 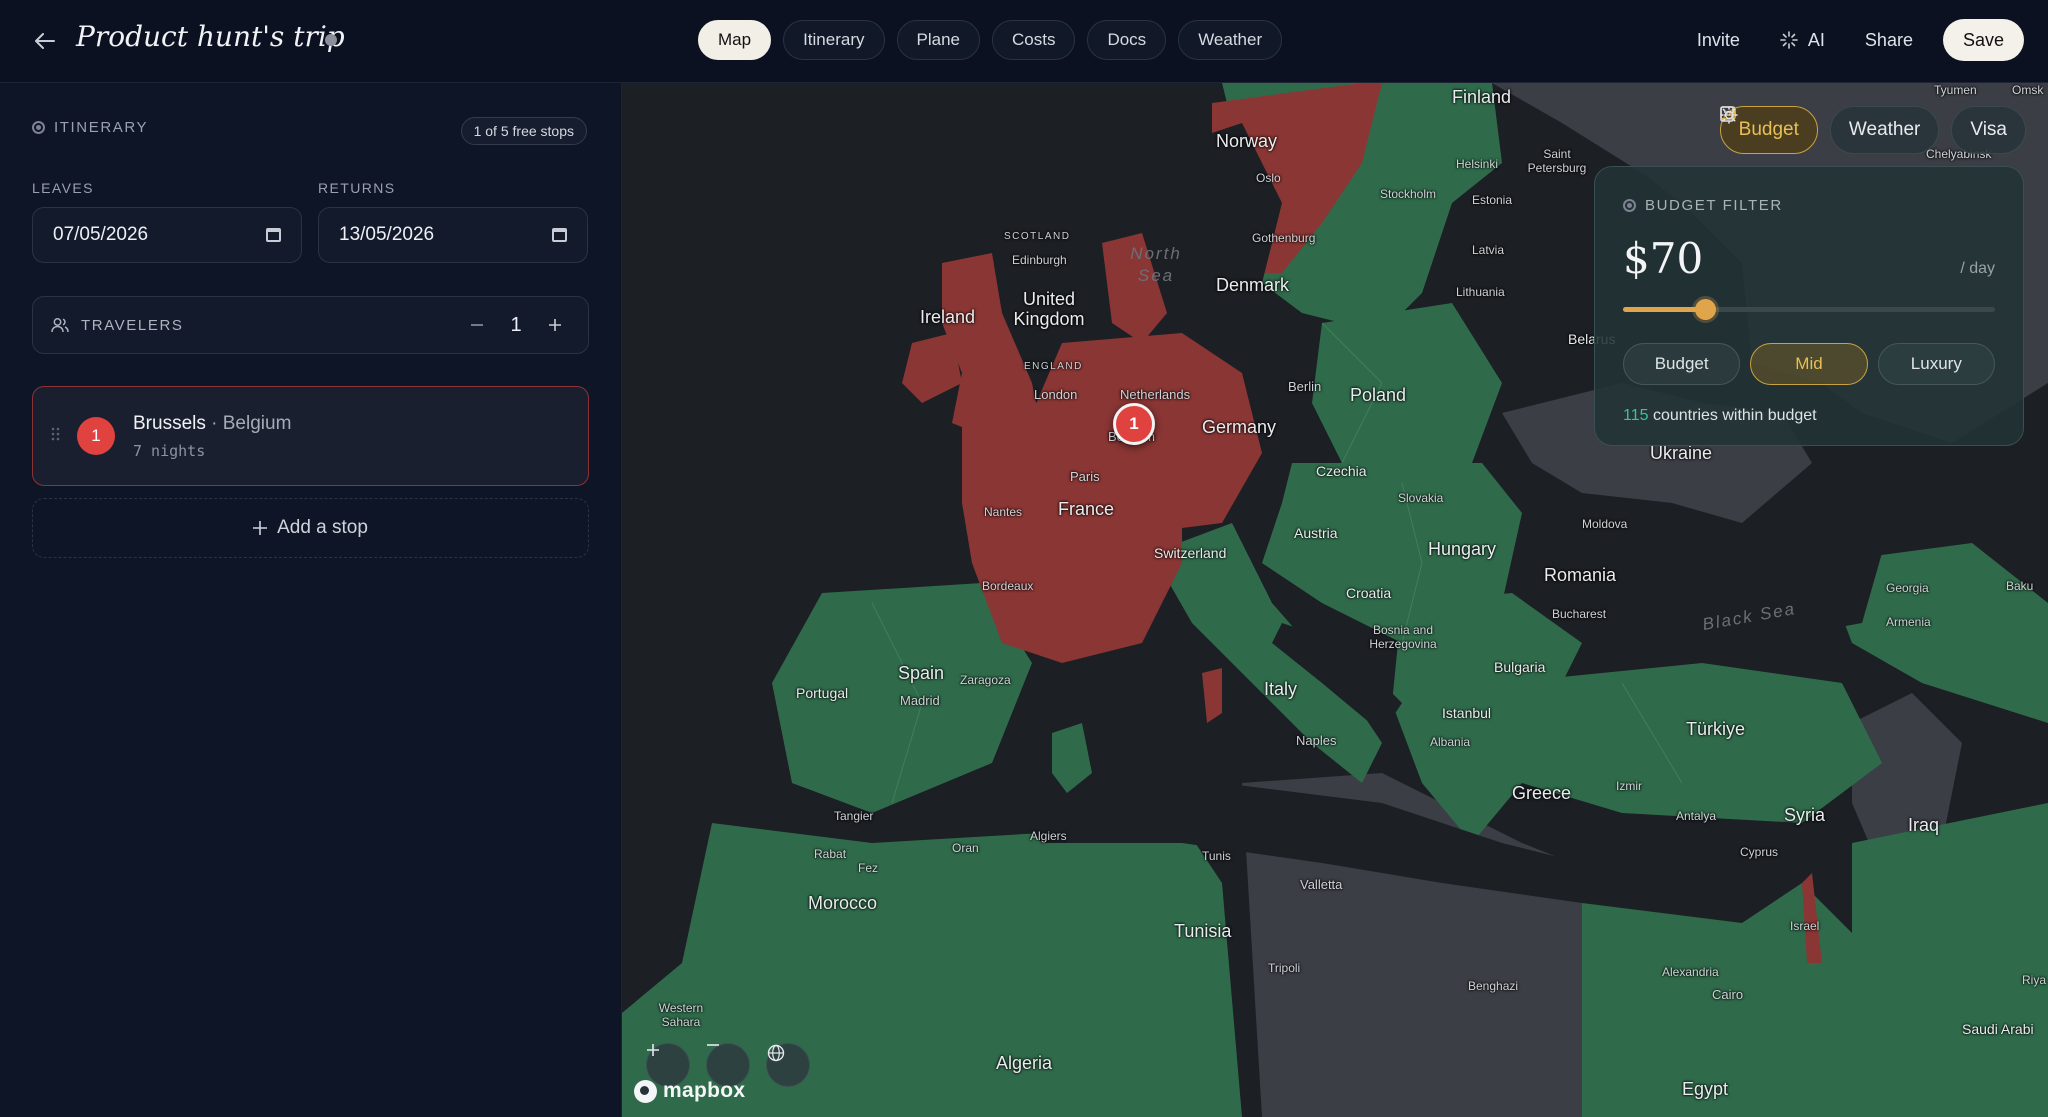 I want to click on budget-tier-group: Budget Mid Luxury, so click(x=1809, y=364).